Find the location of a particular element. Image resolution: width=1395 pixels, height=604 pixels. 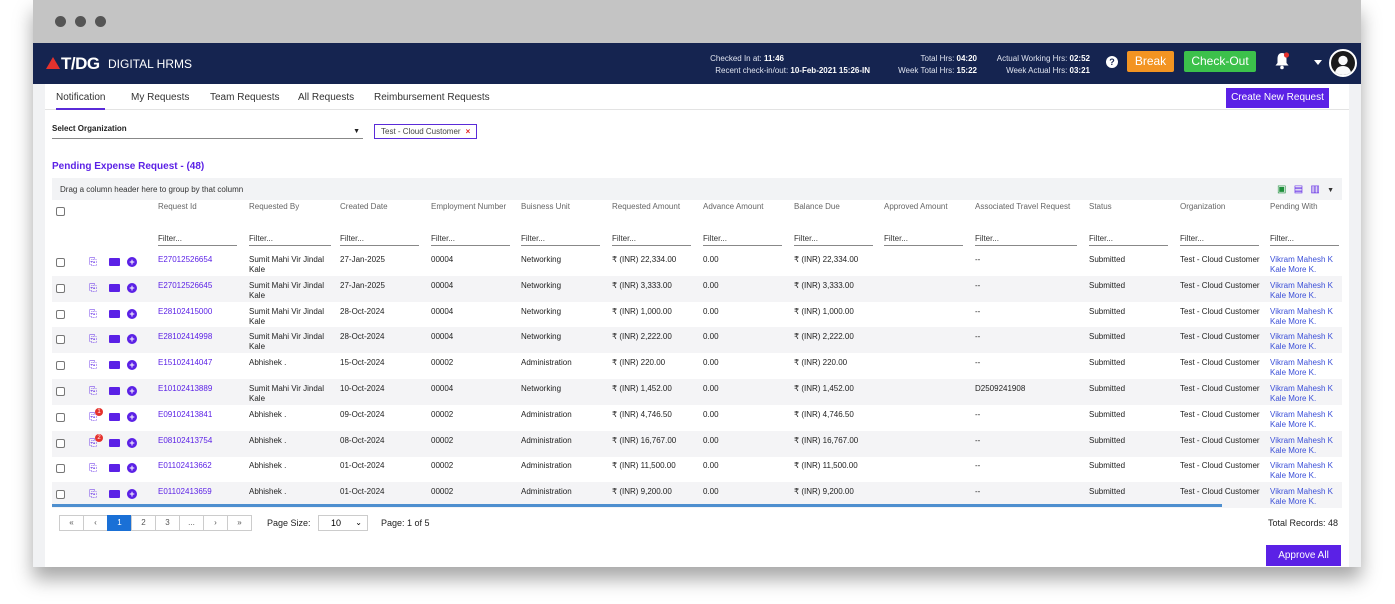

approve-all-button: Approve All is located at coordinates (1303, 555).